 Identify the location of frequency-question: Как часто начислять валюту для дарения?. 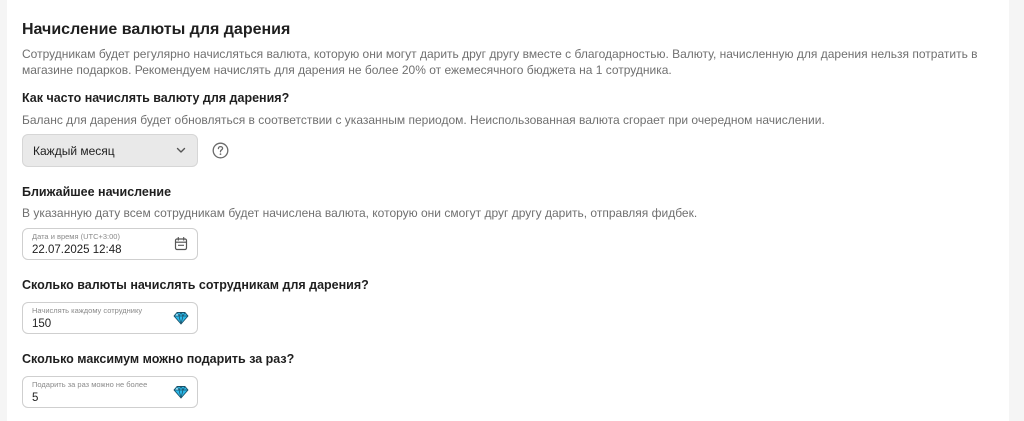
(156, 98).